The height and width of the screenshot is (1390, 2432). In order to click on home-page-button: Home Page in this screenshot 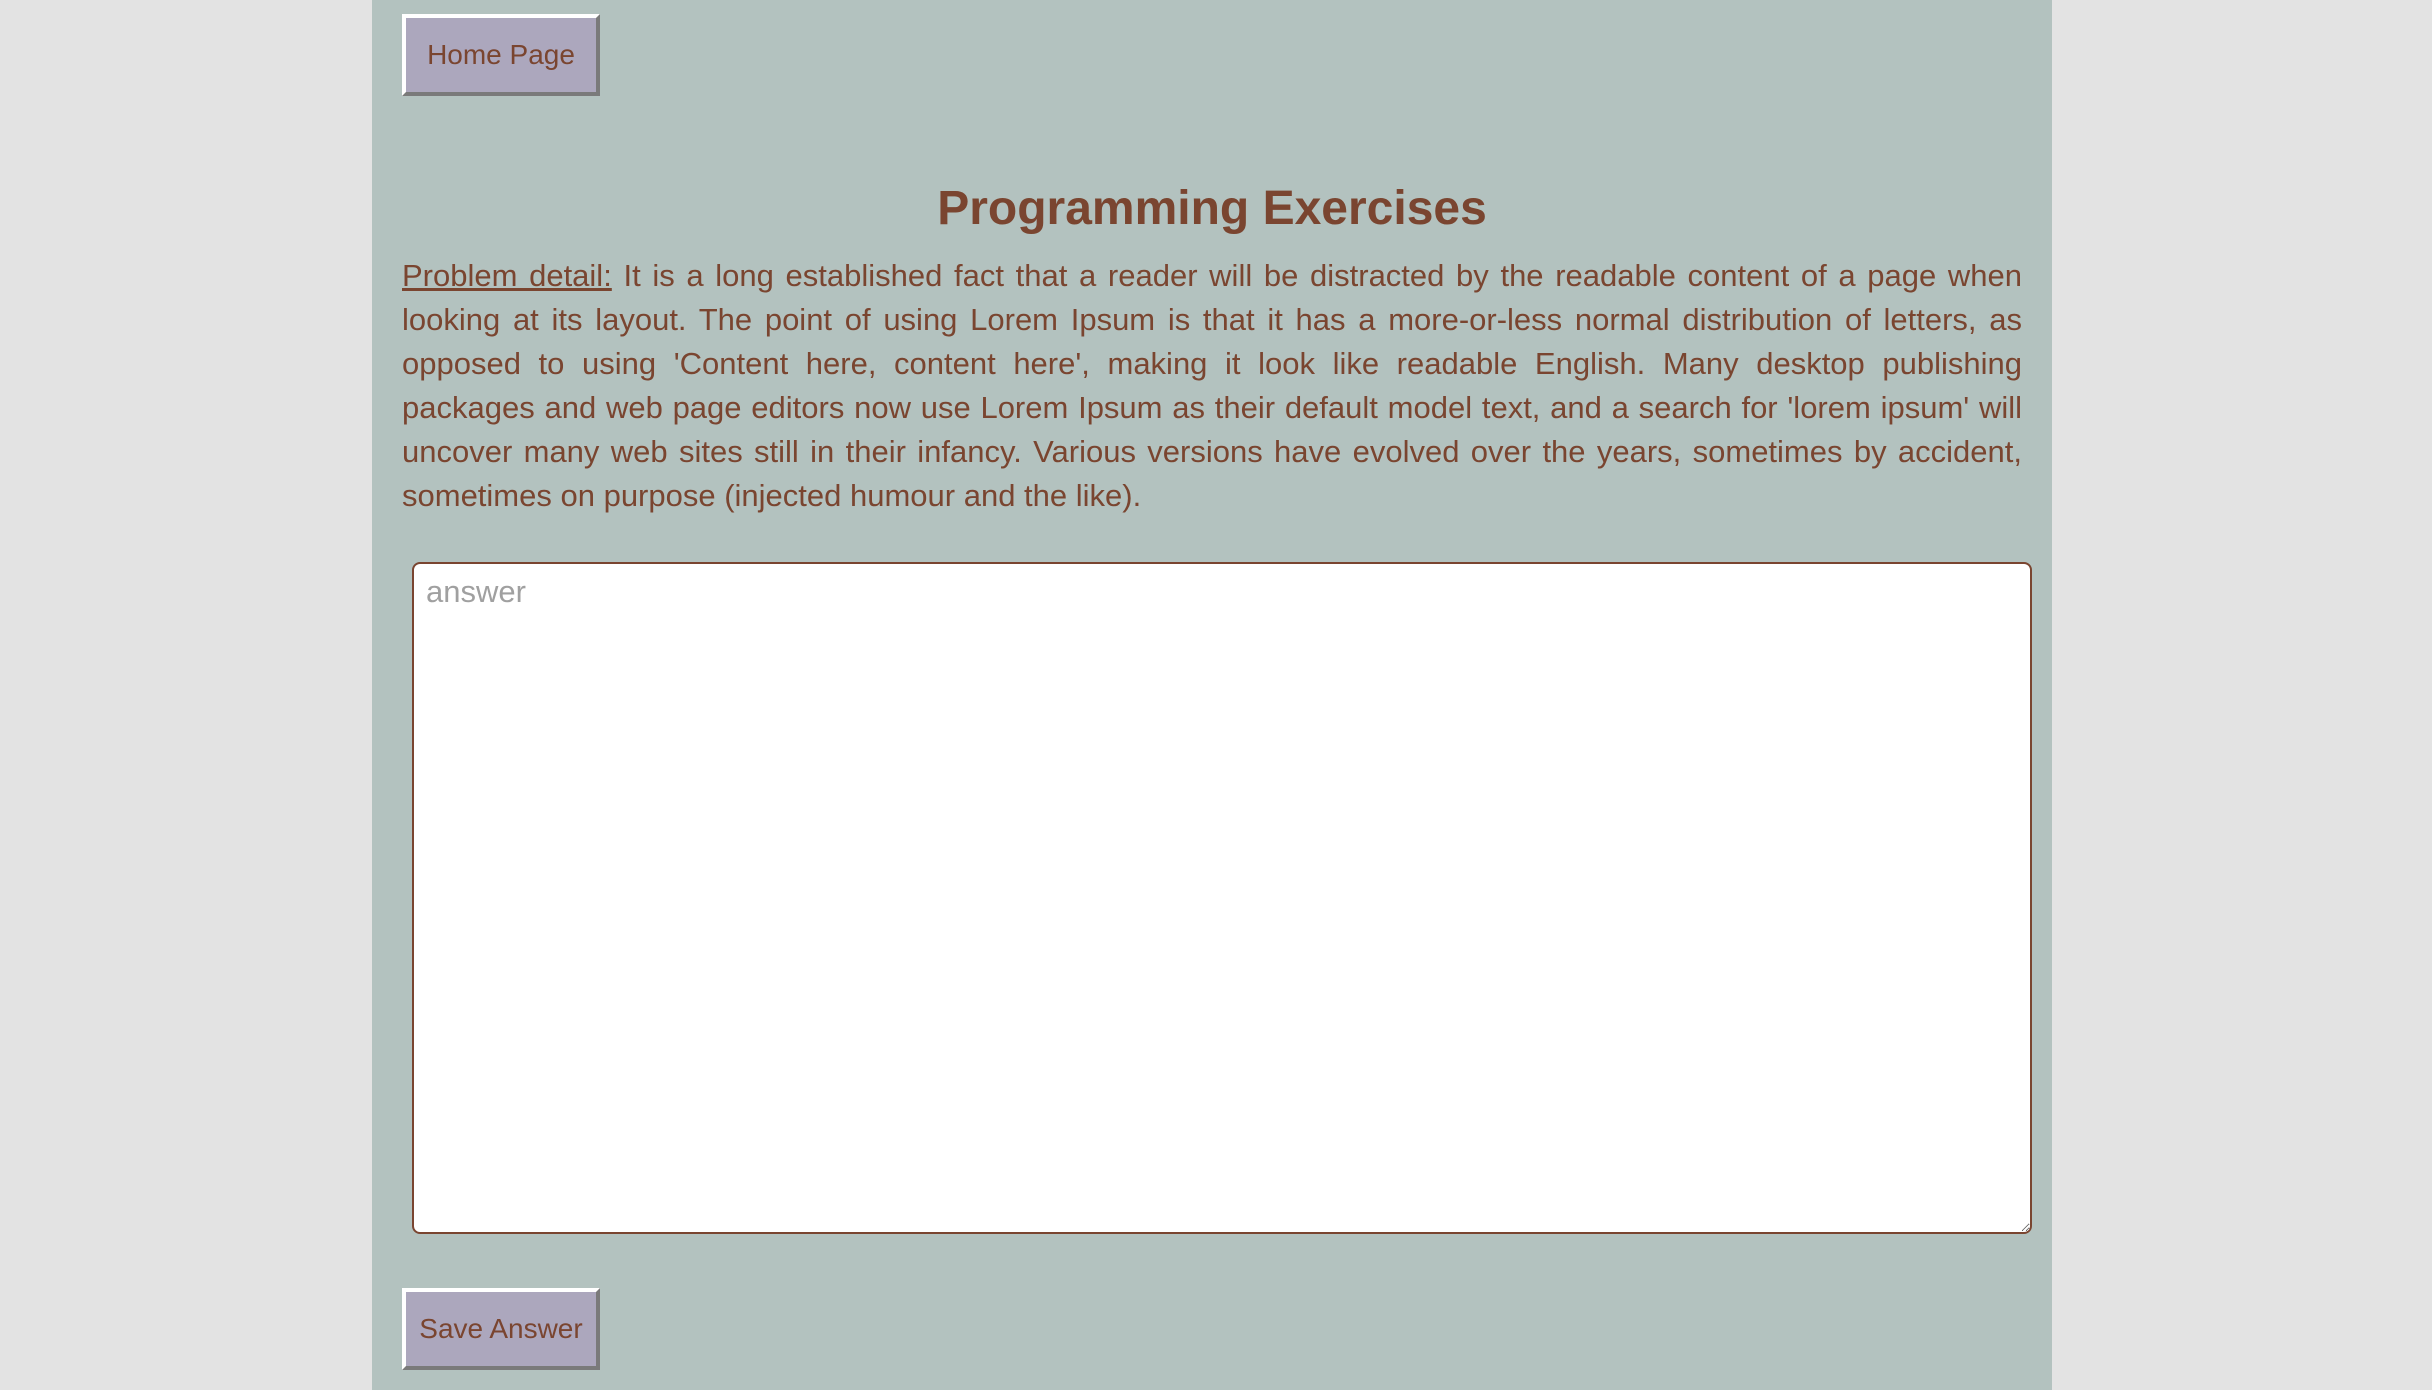, I will do `click(501, 55)`.